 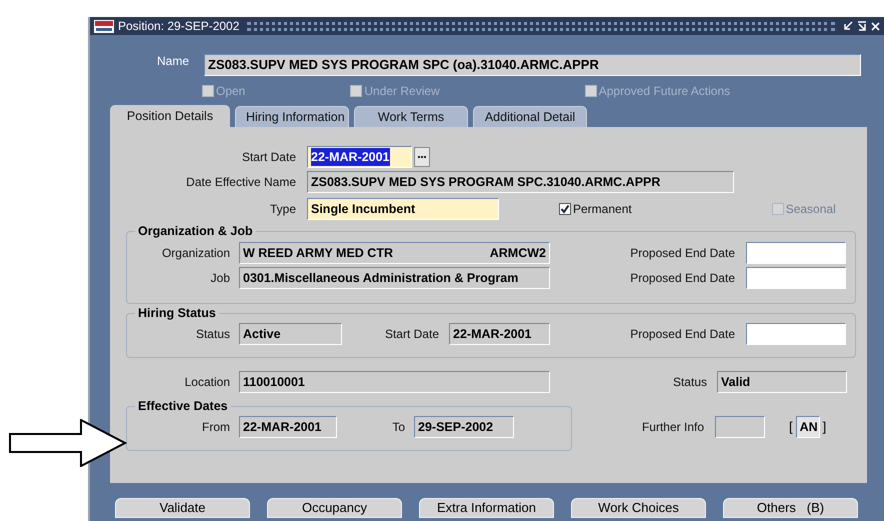 I want to click on group-title: Effective Dates, so click(x=183, y=406).